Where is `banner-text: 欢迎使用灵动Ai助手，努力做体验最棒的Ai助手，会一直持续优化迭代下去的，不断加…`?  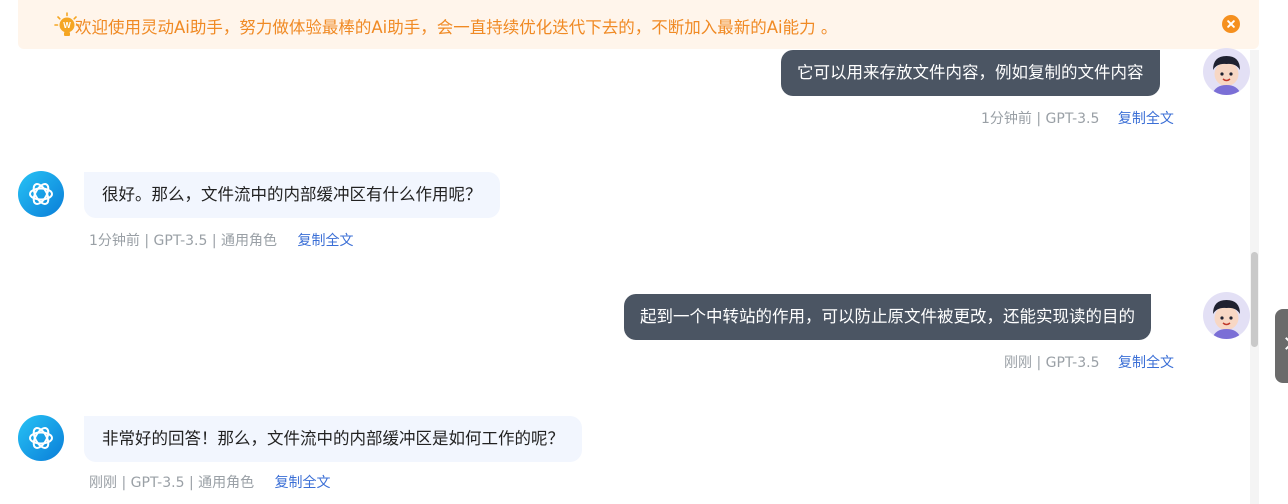
banner-text: 欢迎使用灵动Ai助手，努力做体验最棒的Ai助手，会一直持续优化迭代下去的，不断加… is located at coordinates (456, 27).